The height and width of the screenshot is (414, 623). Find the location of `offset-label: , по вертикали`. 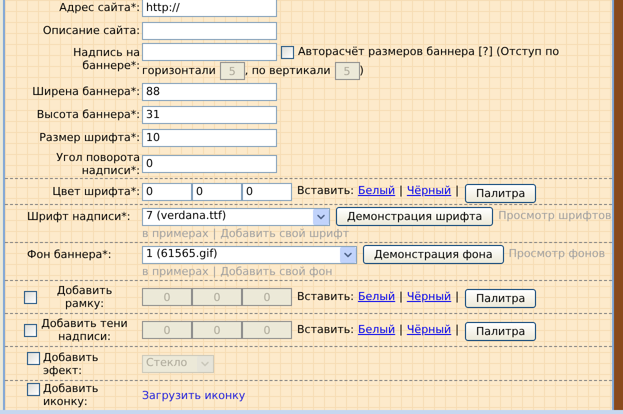

offset-label: , по вертикали is located at coordinates (287, 70).